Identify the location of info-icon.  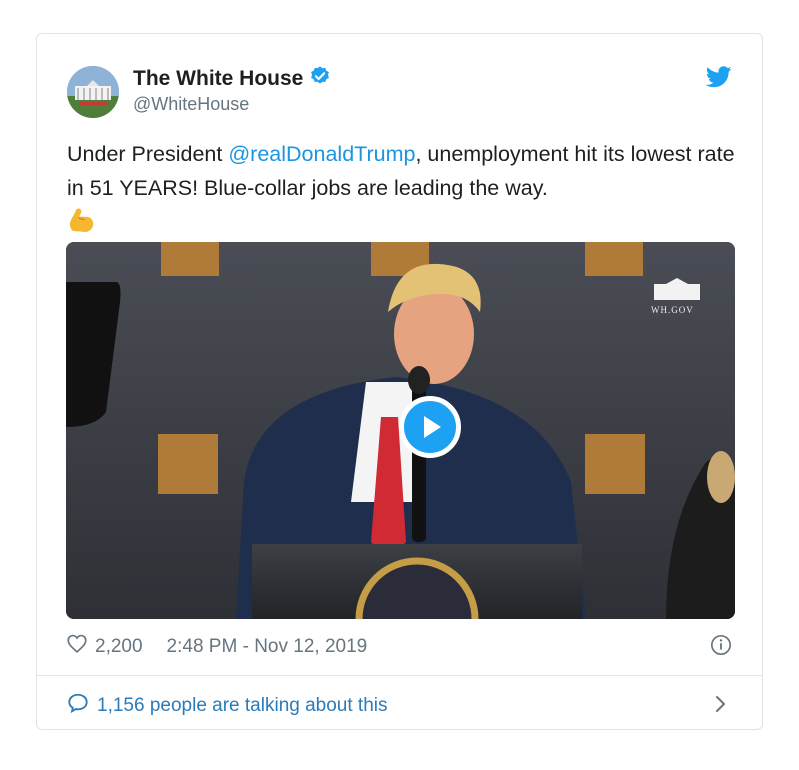
(721, 647).